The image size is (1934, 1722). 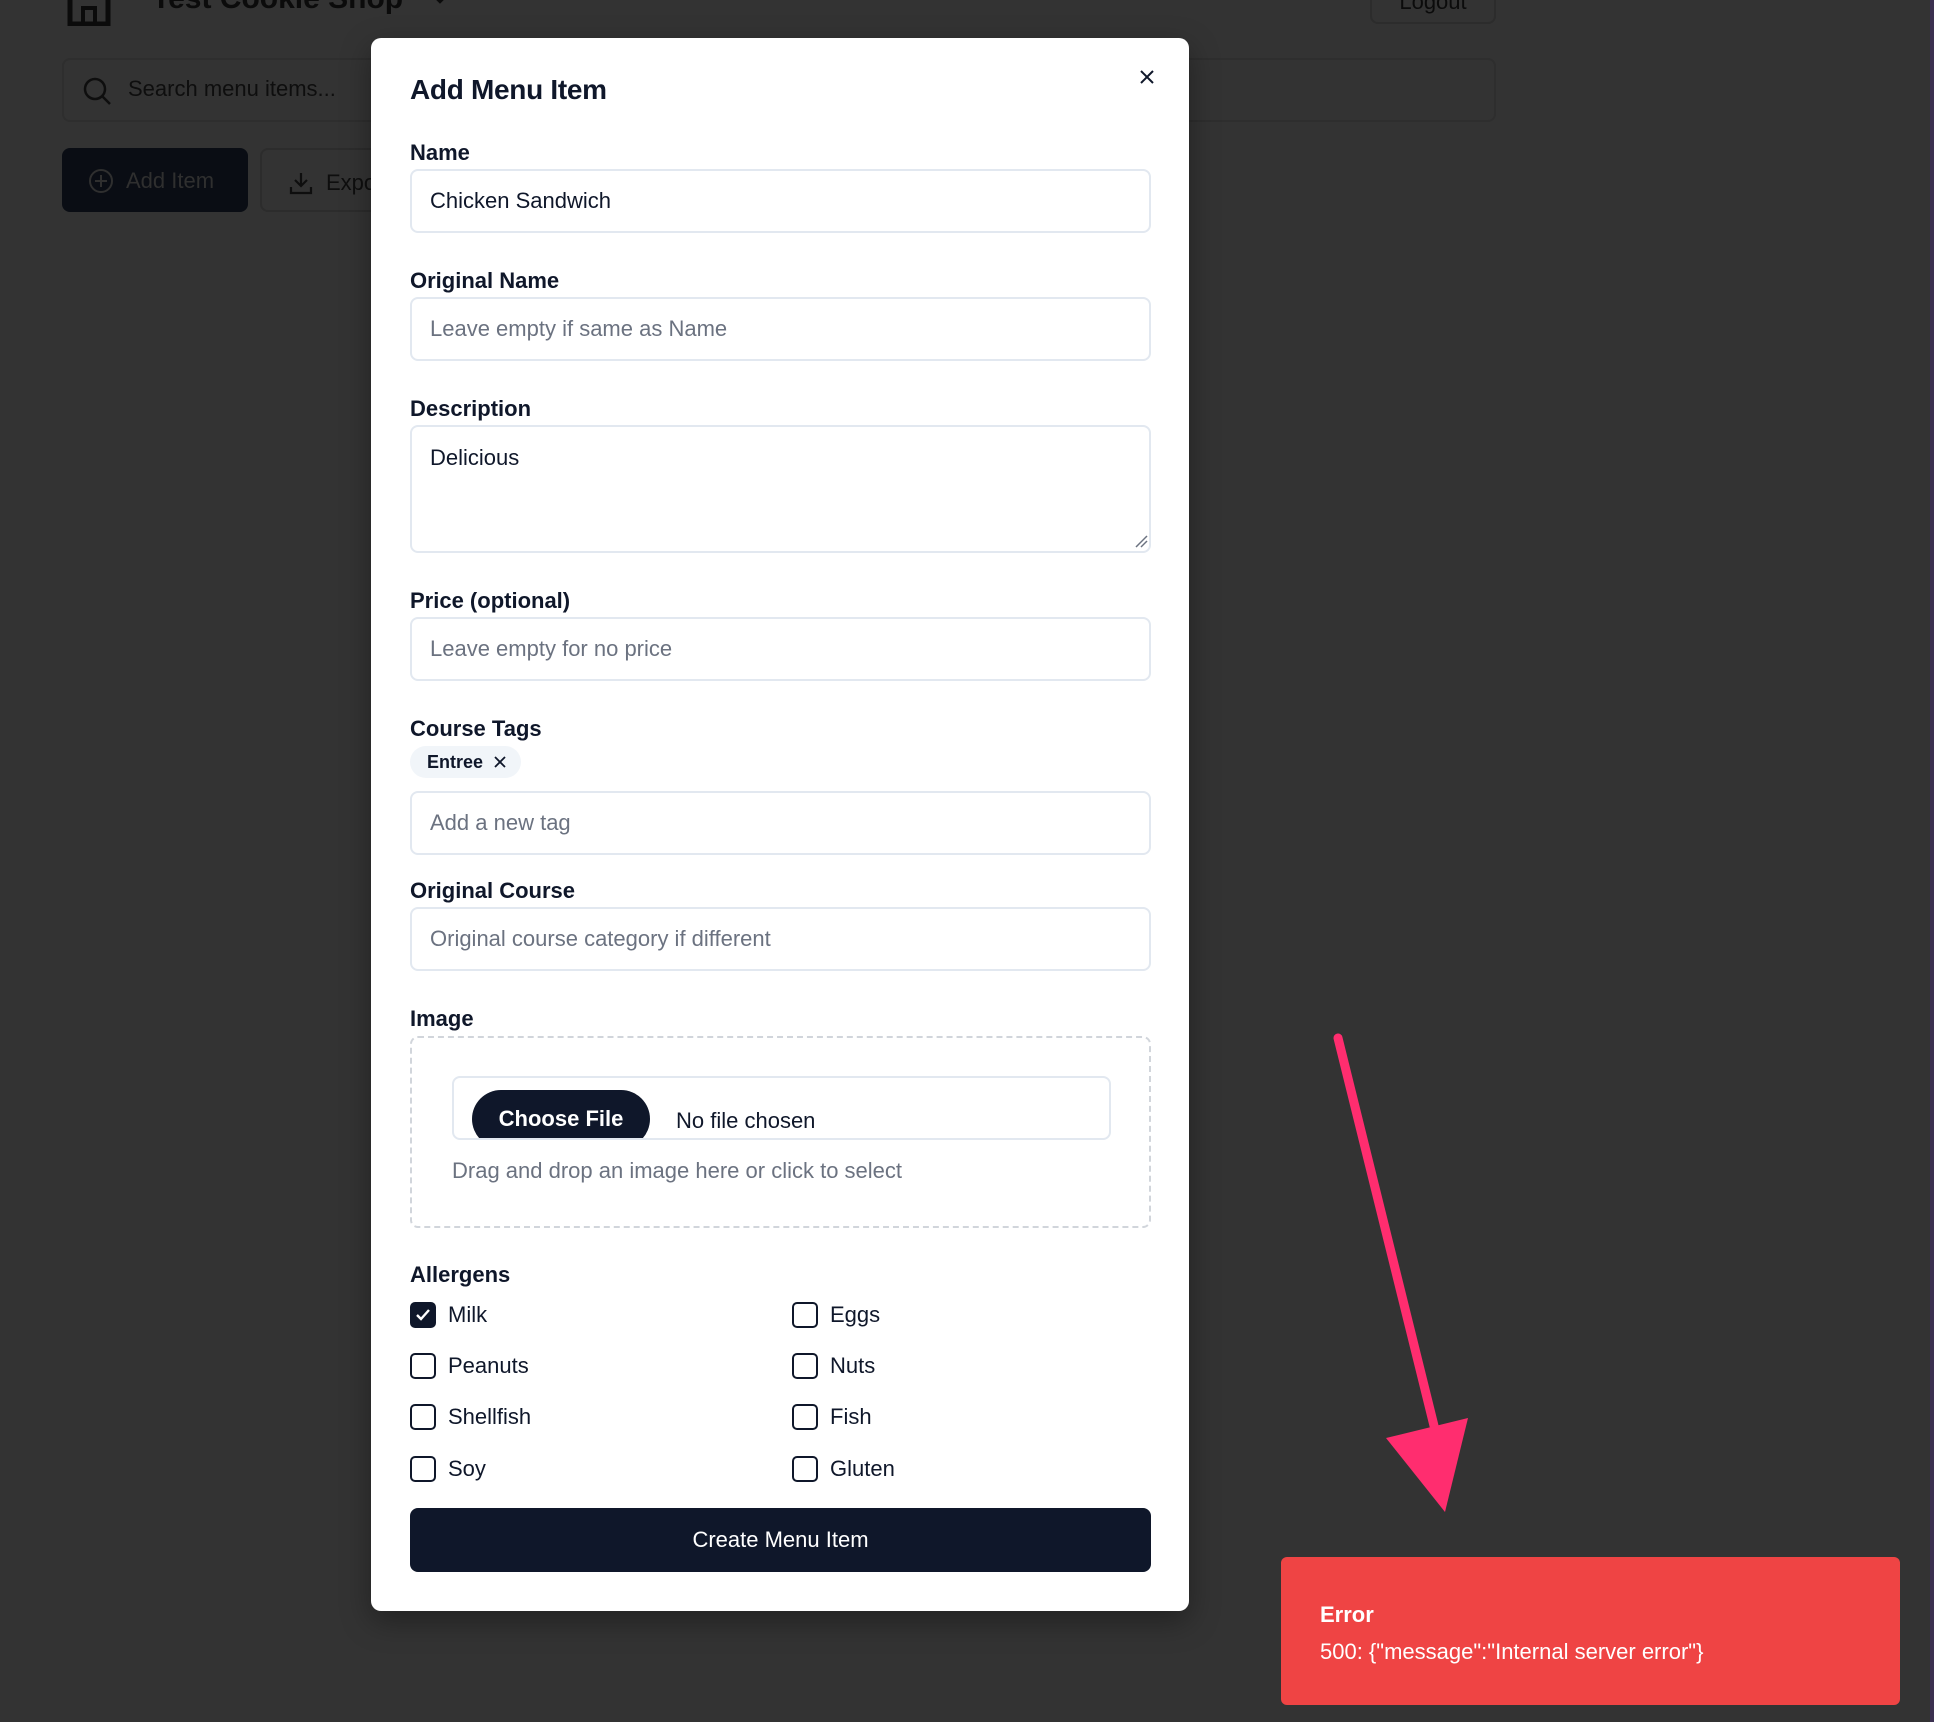 What do you see at coordinates (97, 91) in the screenshot?
I see `search-icon` at bounding box center [97, 91].